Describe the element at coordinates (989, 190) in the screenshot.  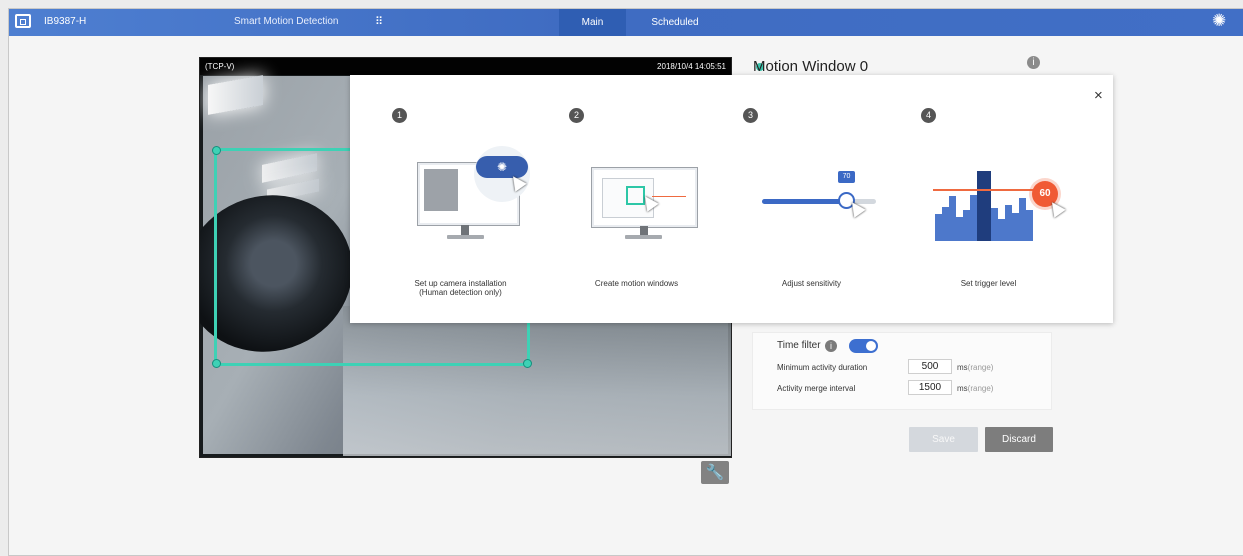
I see `trigger-level-line` at that location.